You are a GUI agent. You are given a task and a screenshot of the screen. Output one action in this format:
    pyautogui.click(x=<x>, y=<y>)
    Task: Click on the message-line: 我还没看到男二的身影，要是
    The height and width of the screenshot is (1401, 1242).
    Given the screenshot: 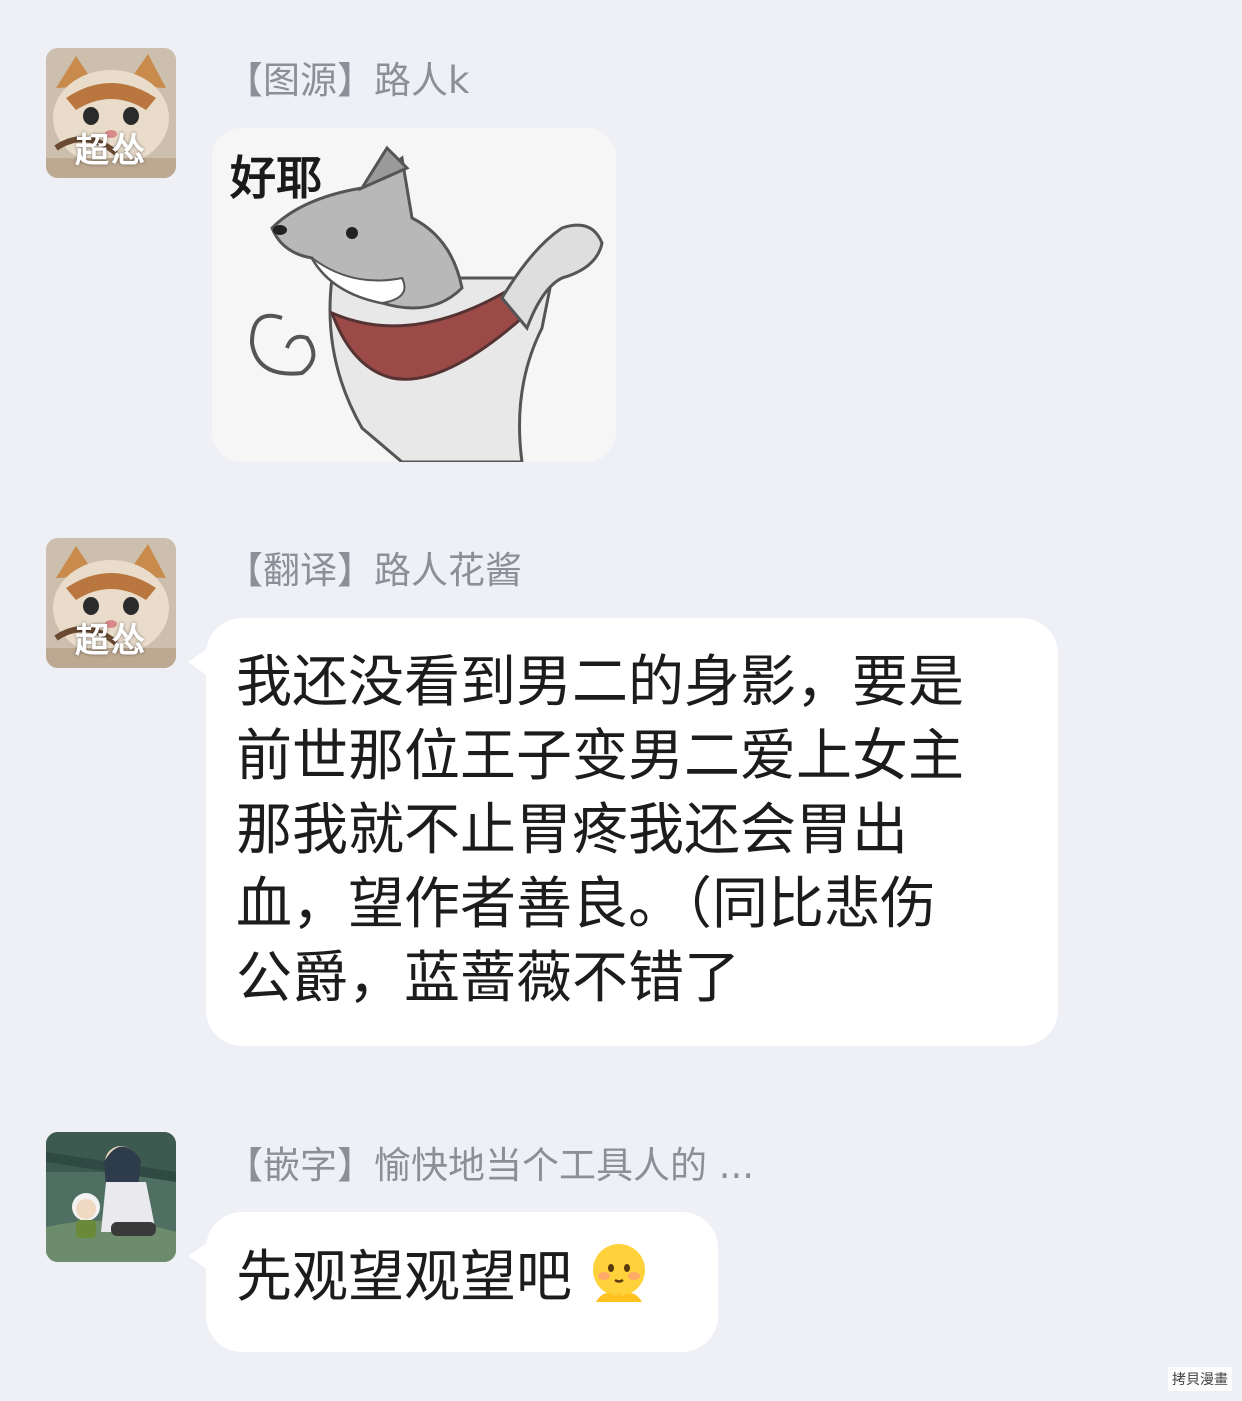 What is the action you would take?
    pyautogui.click(x=600, y=682)
    